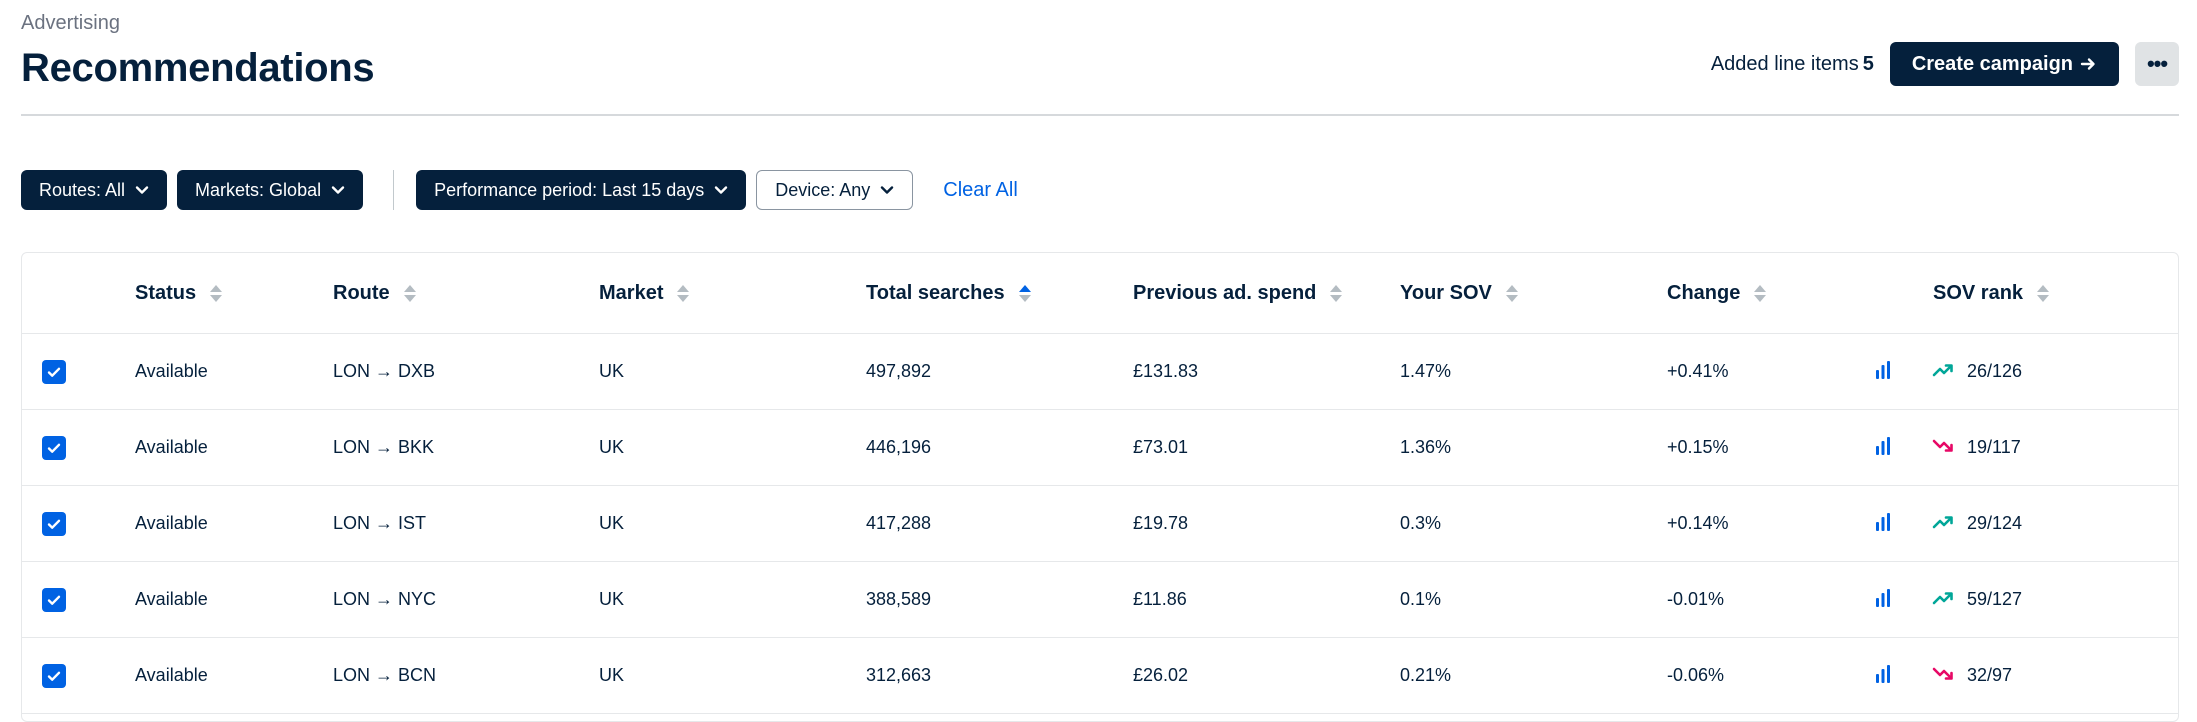  I want to click on change-cell: -0.01%, so click(1696, 599).